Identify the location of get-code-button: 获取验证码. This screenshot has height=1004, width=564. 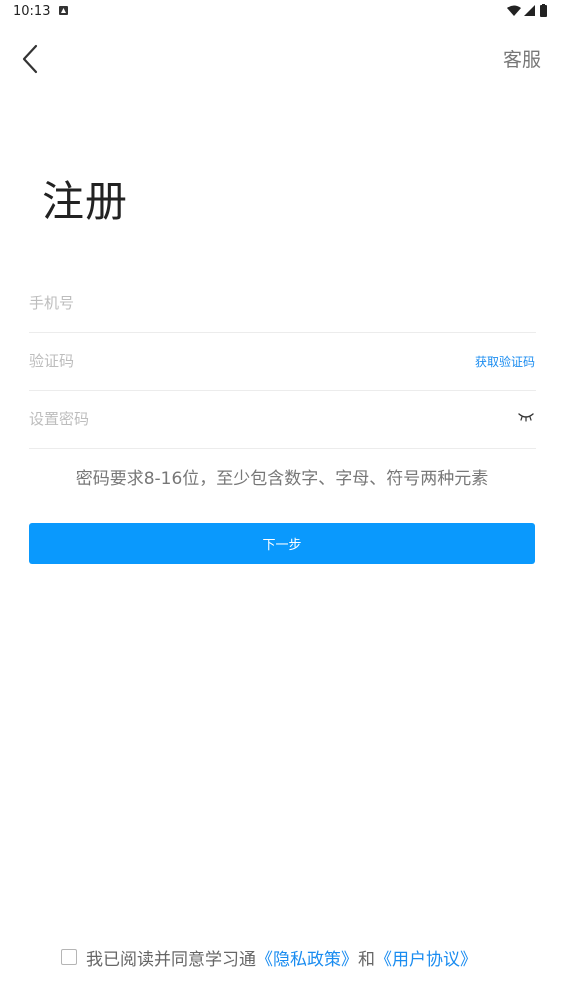
(505, 361).